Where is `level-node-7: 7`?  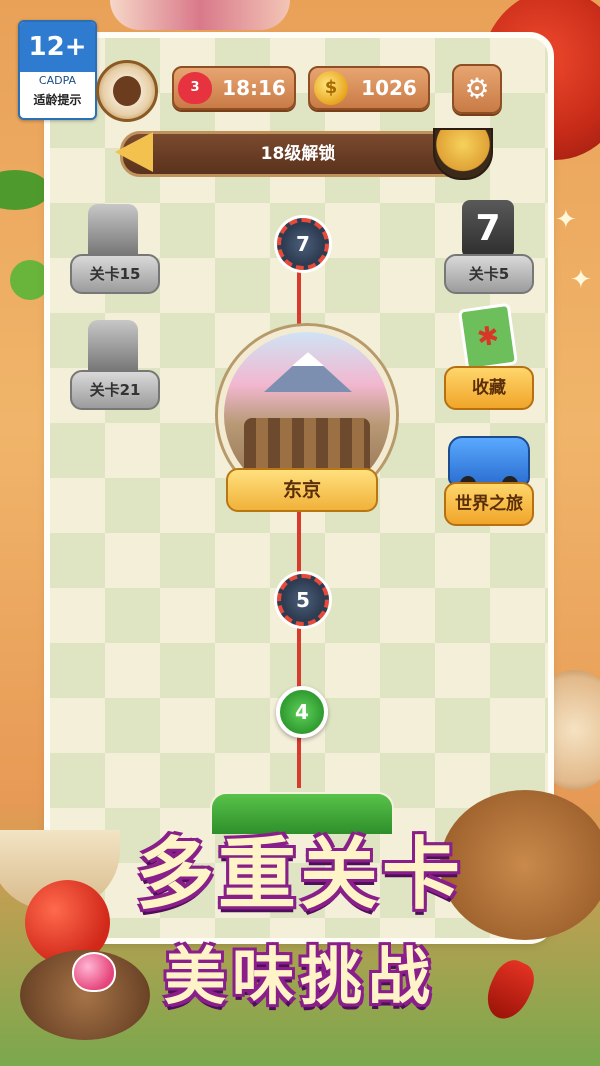 level-node-7: 7 is located at coordinates (303, 244).